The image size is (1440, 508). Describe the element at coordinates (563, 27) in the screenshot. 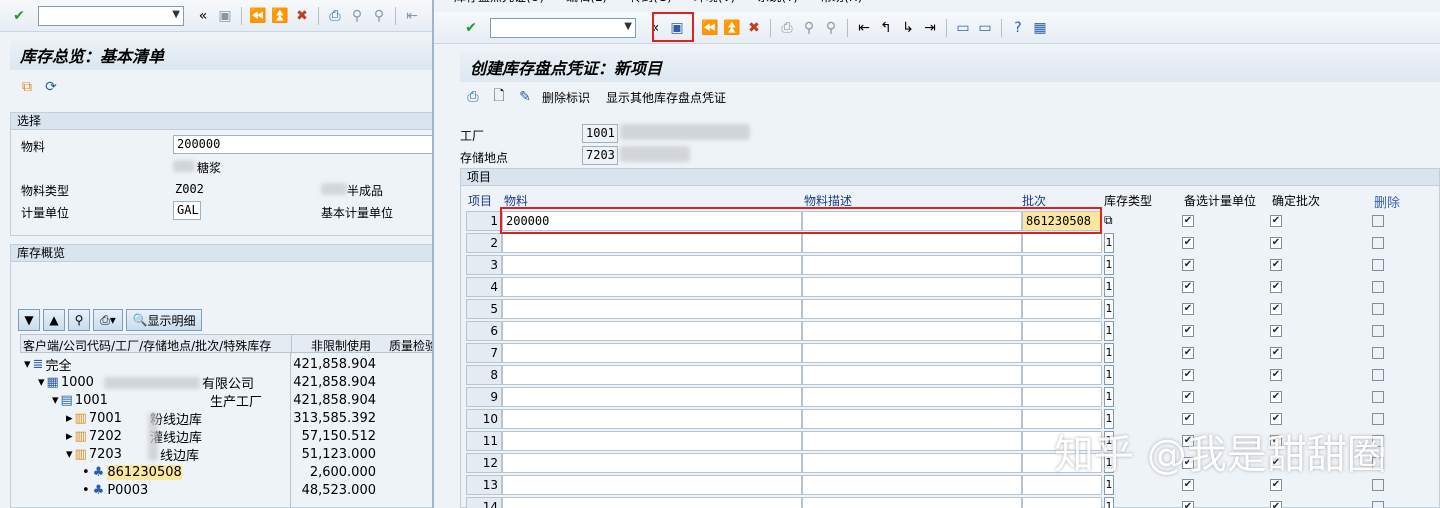

I see `right-command-field: ▼` at that location.